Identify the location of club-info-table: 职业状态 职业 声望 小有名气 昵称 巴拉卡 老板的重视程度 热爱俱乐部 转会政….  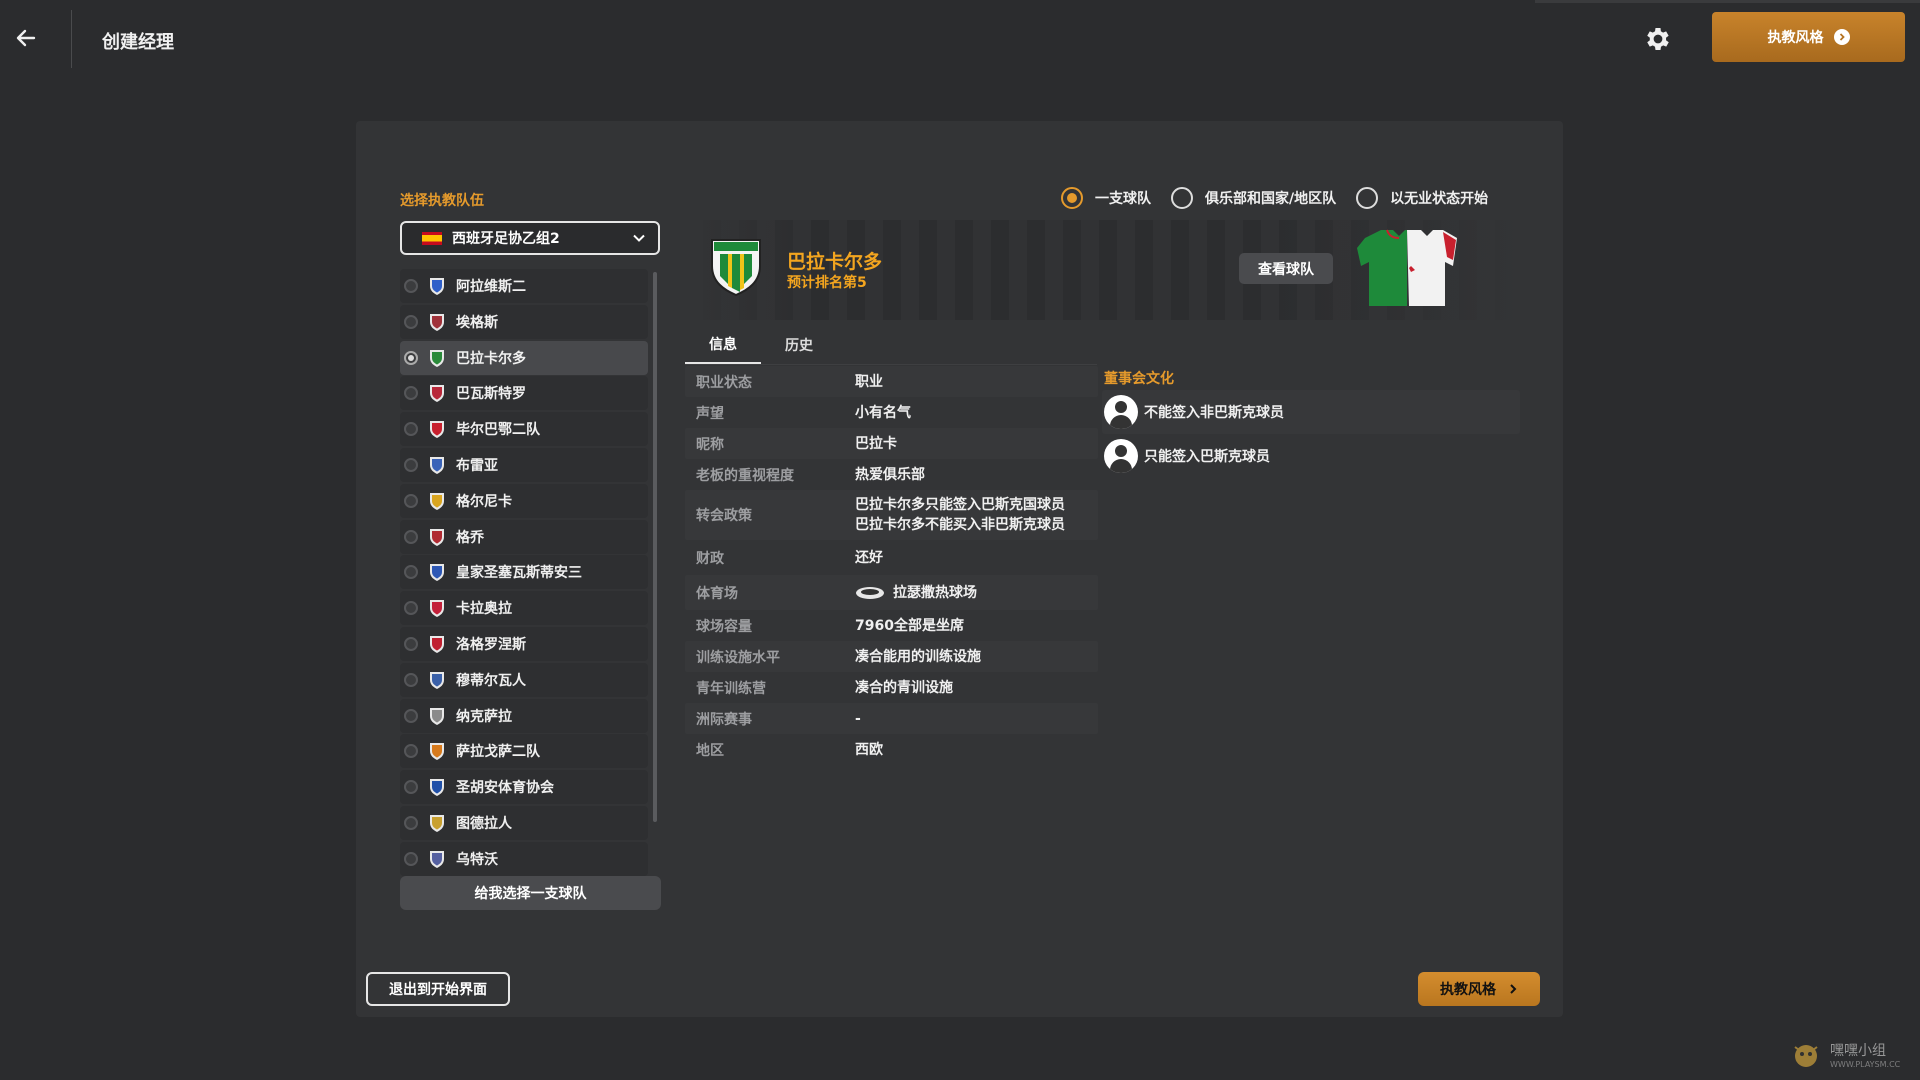
(891, 565).